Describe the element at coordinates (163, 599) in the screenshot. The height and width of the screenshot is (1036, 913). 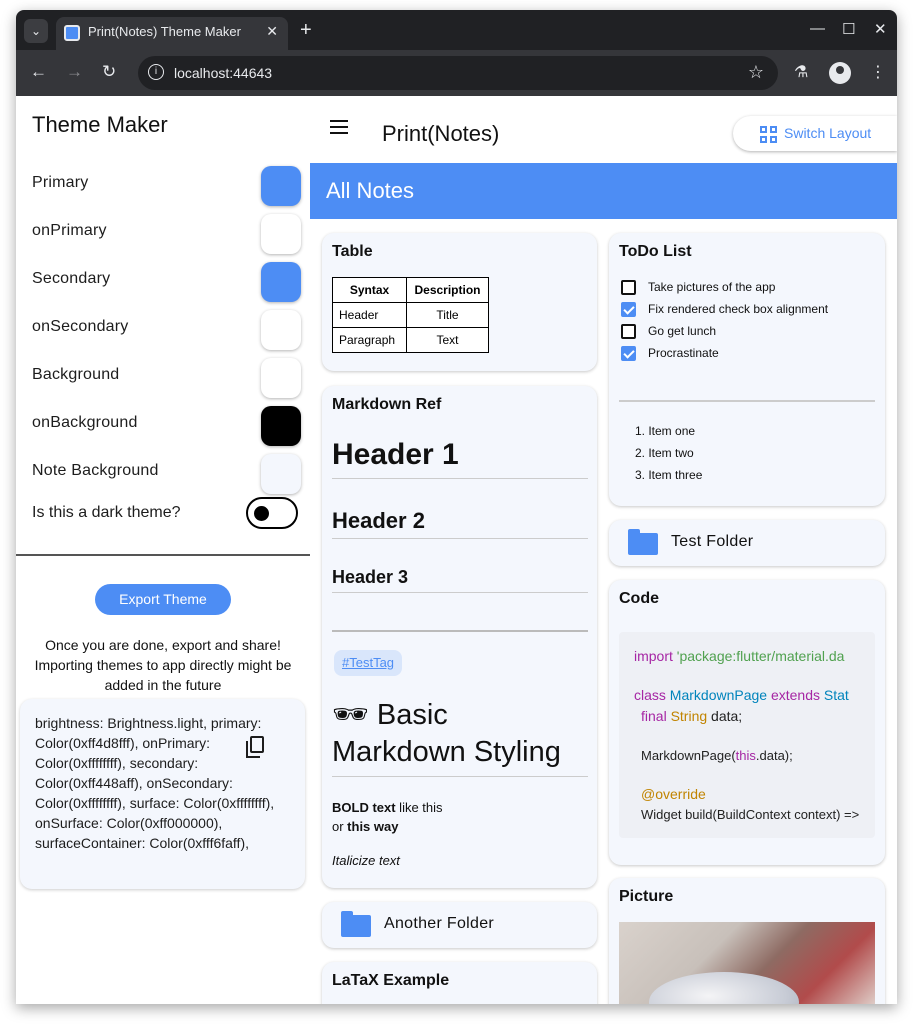
I see `export-theme-button: Export Theme` at that location.